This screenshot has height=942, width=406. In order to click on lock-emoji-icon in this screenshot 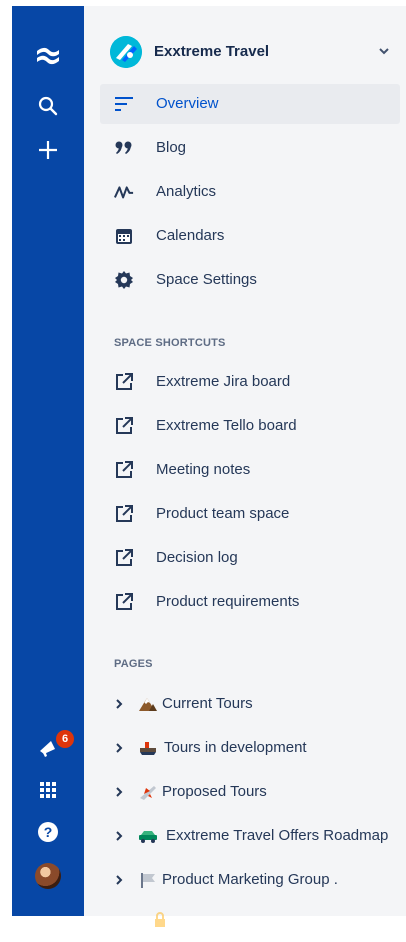, I will do `click(162, 922)`.